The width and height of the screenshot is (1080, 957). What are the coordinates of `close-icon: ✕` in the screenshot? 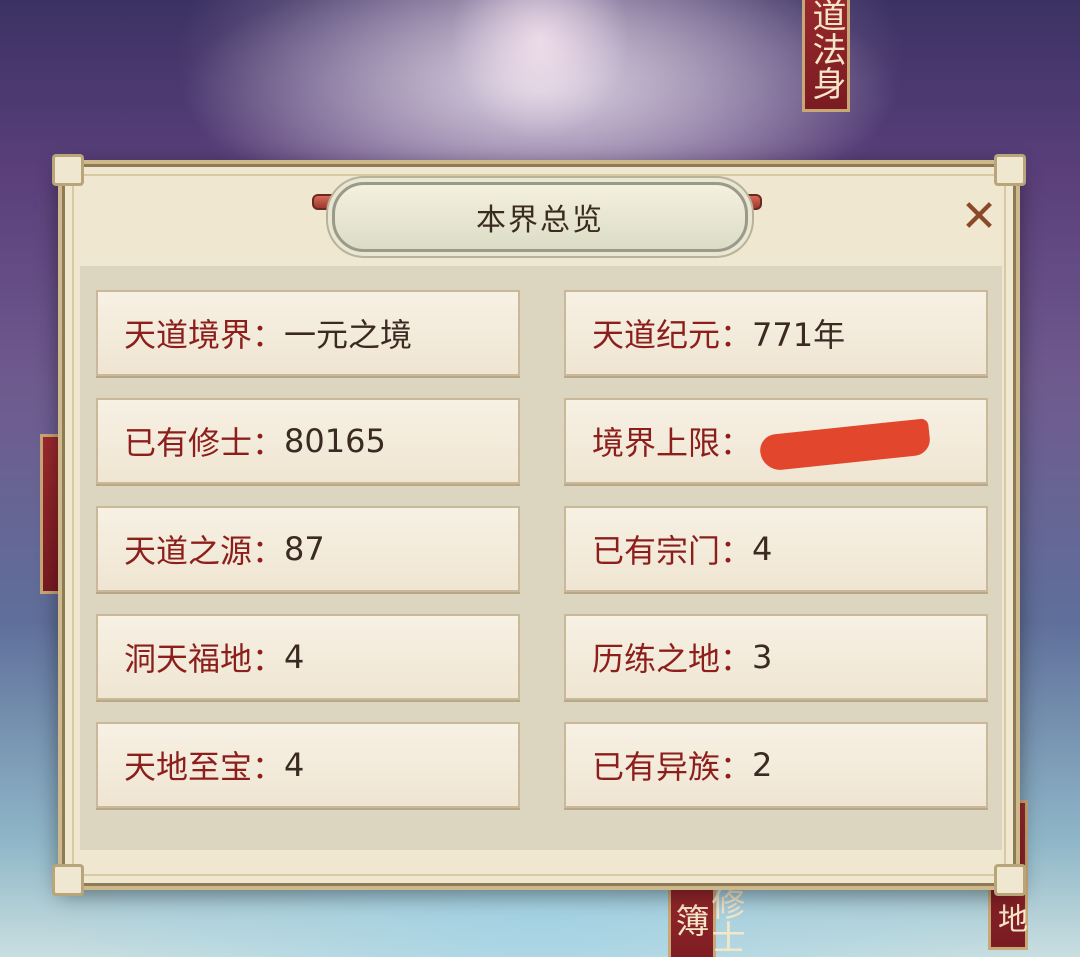 It's located at (979, 216).